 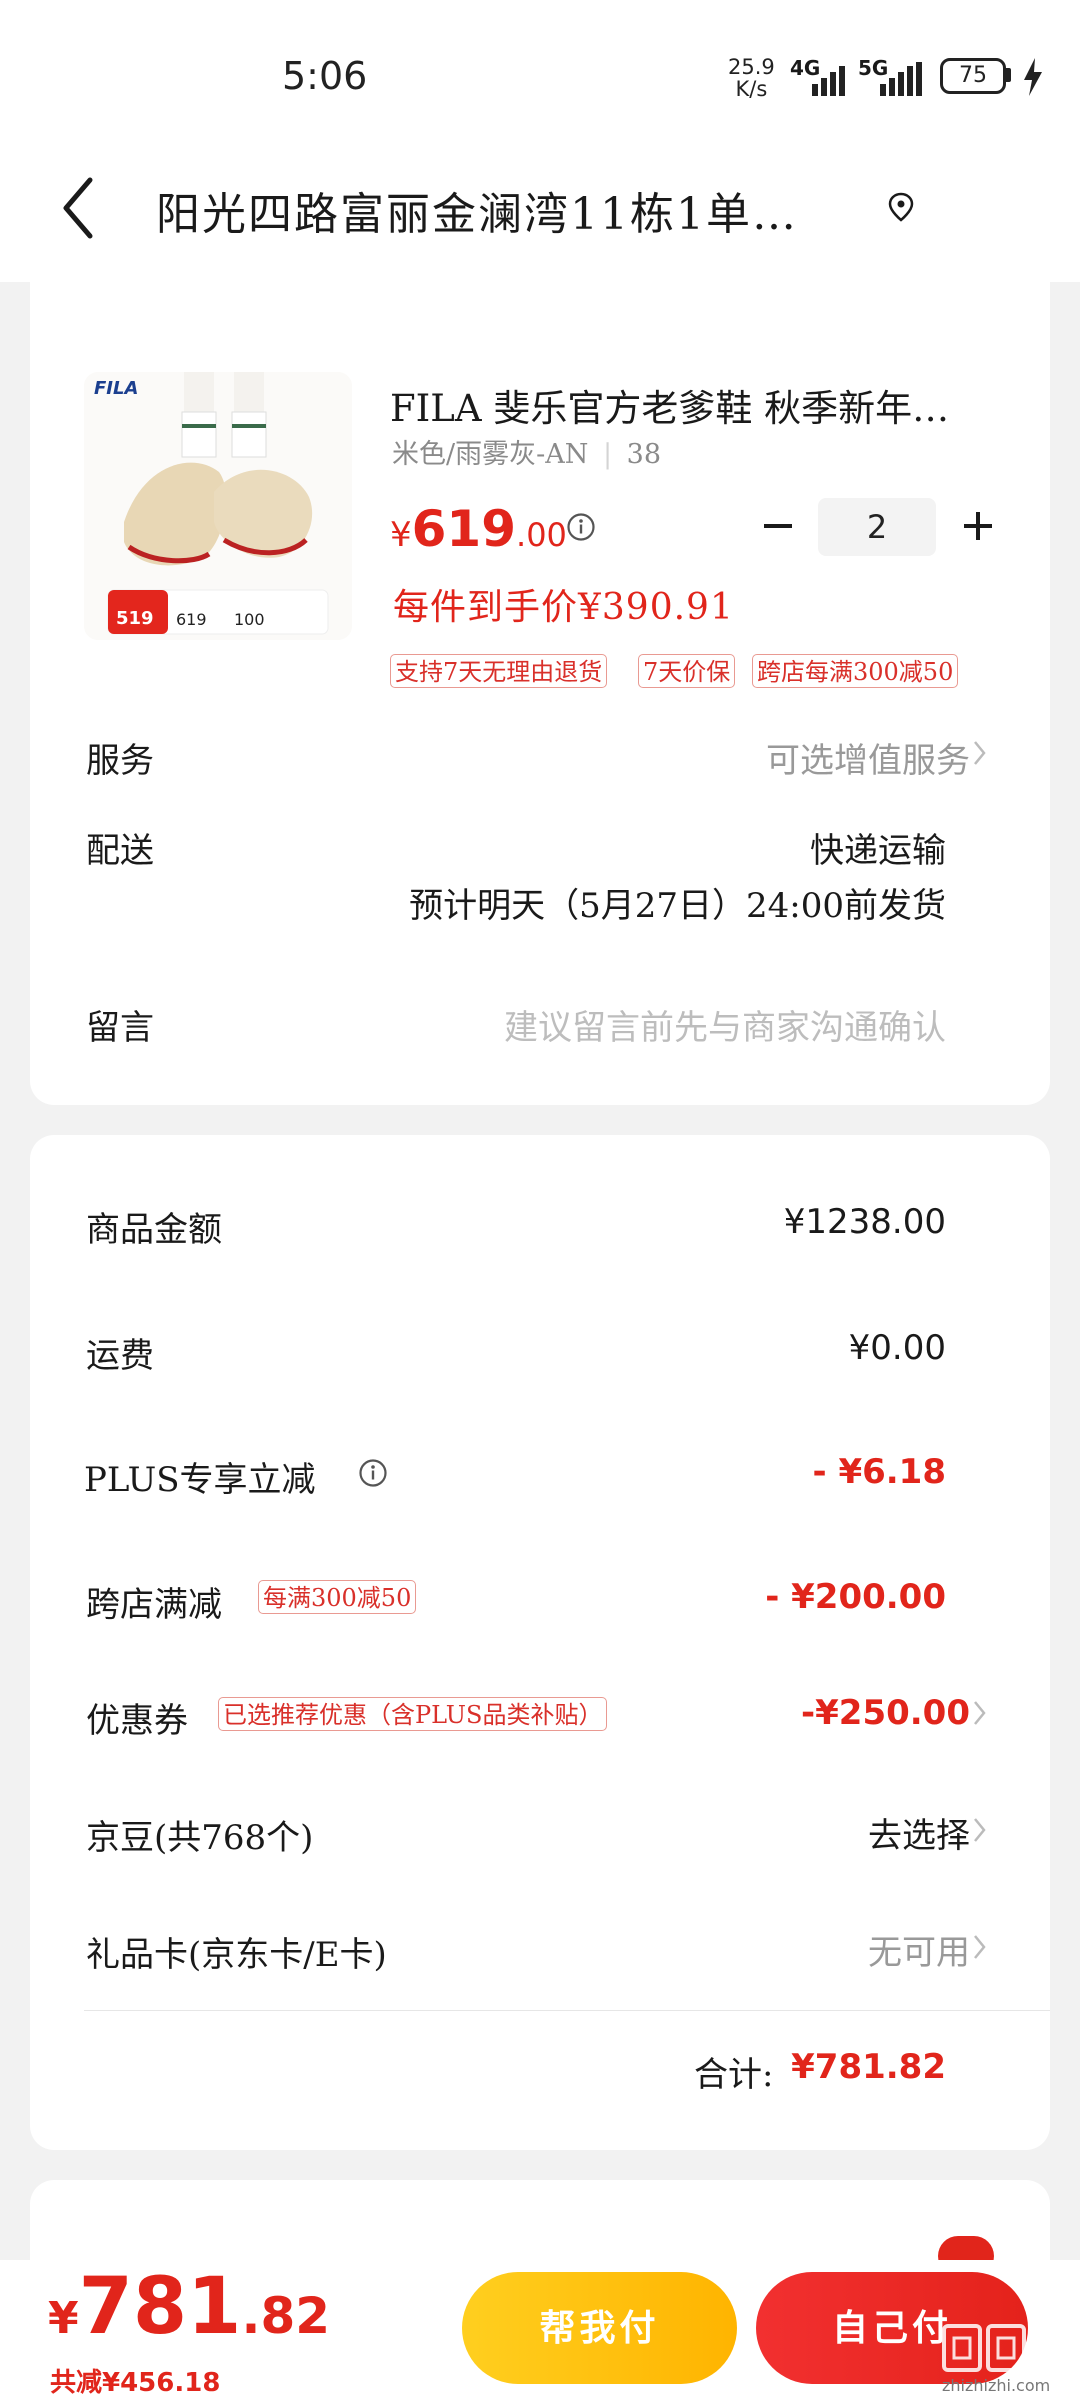 I want to click on jd-beans-value: 去选择, so click(x=919, y=1832).